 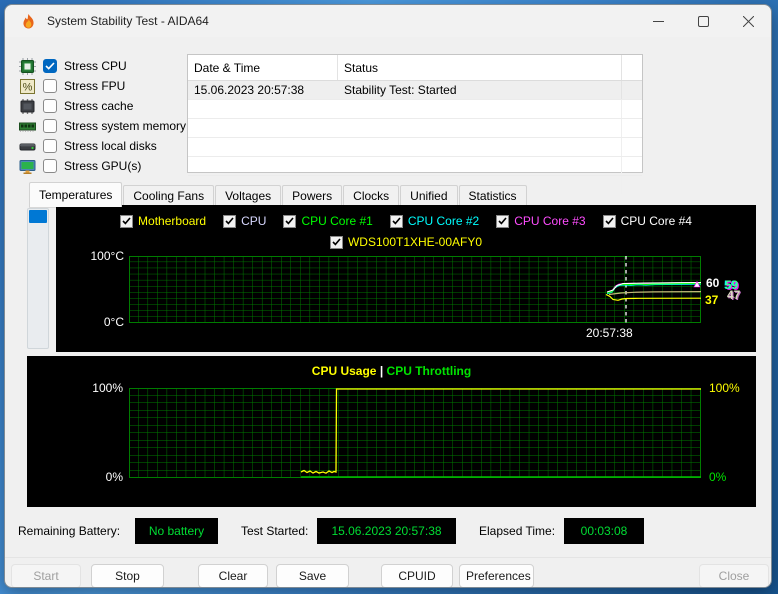 I want to click on minimize-button, so click(x=658, y=21).